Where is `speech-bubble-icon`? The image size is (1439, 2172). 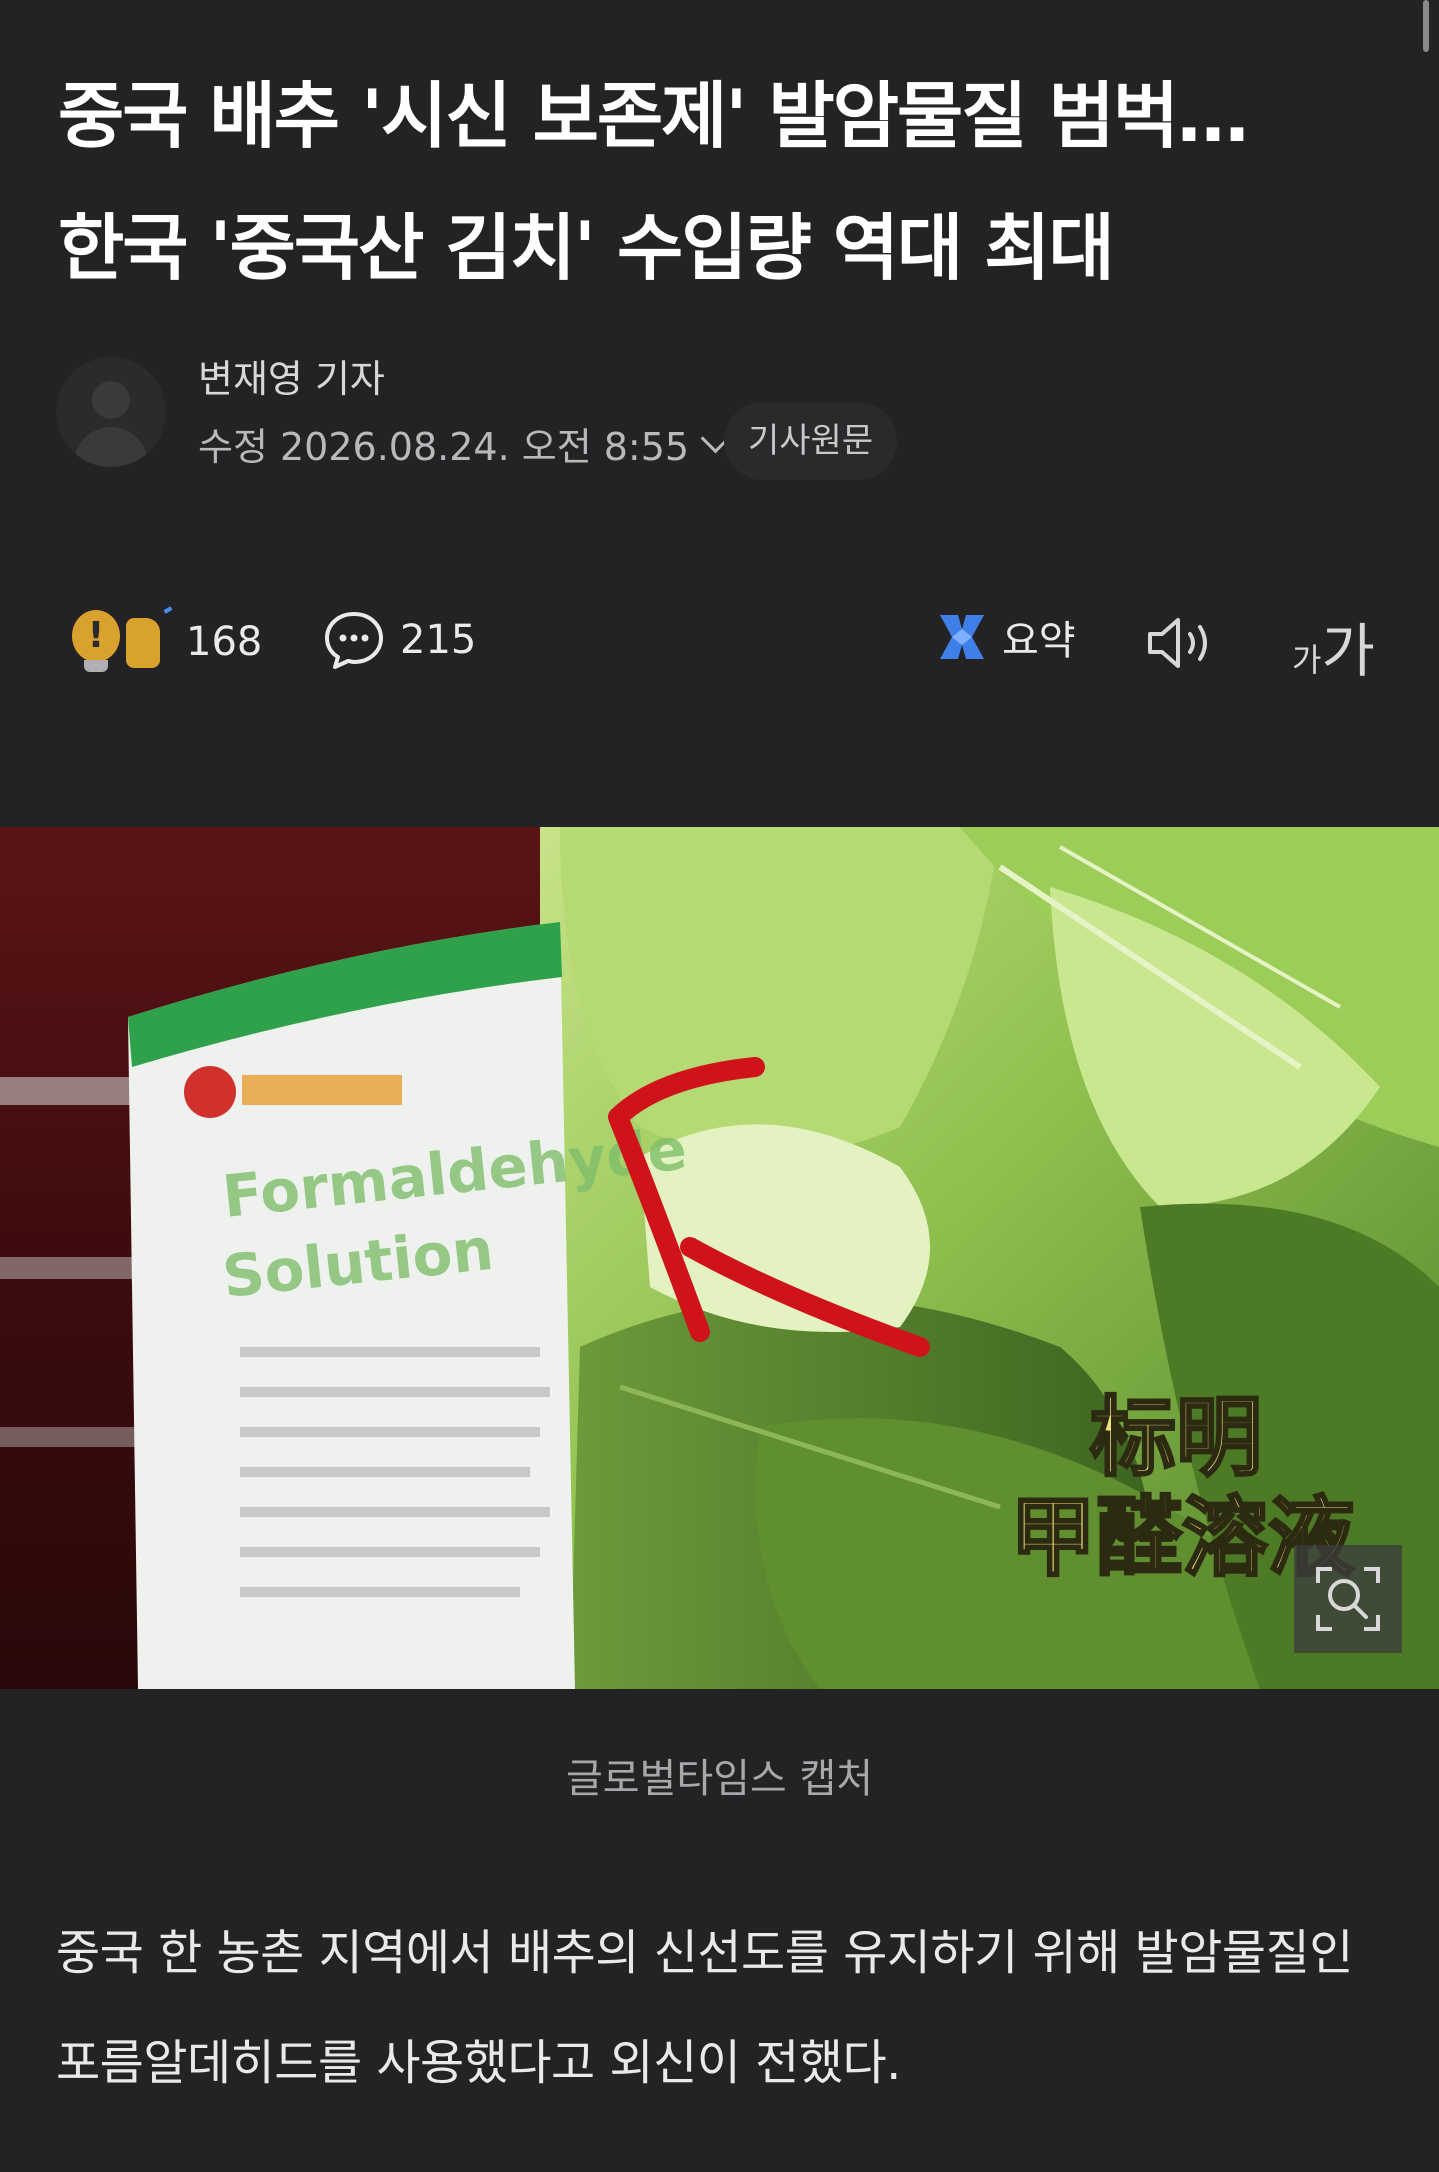 speech-bubble-icon is located at coordinates (354, 640).